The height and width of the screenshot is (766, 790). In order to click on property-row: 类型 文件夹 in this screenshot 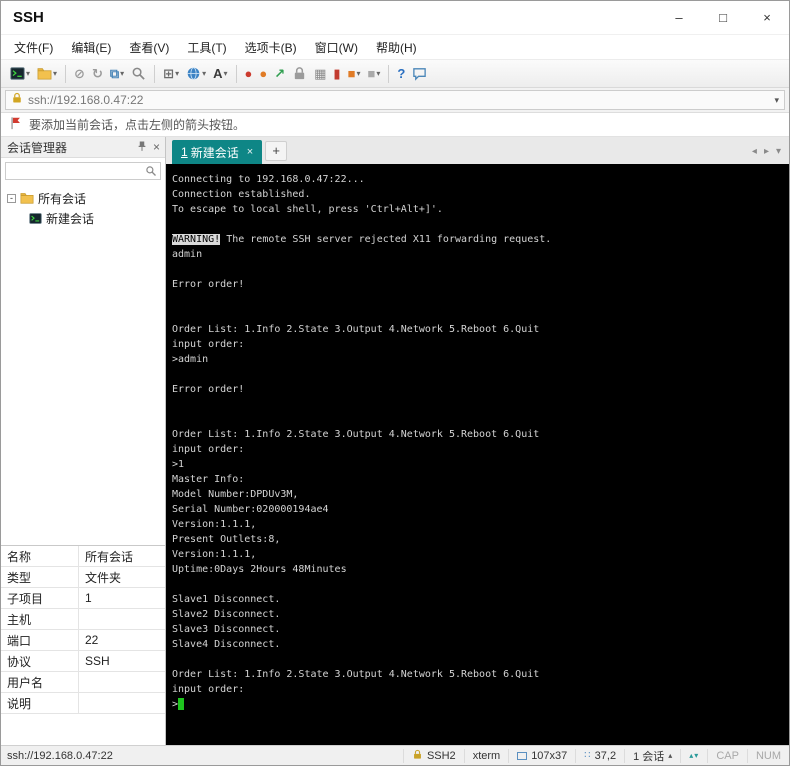, I will do `click(83, 577)`.